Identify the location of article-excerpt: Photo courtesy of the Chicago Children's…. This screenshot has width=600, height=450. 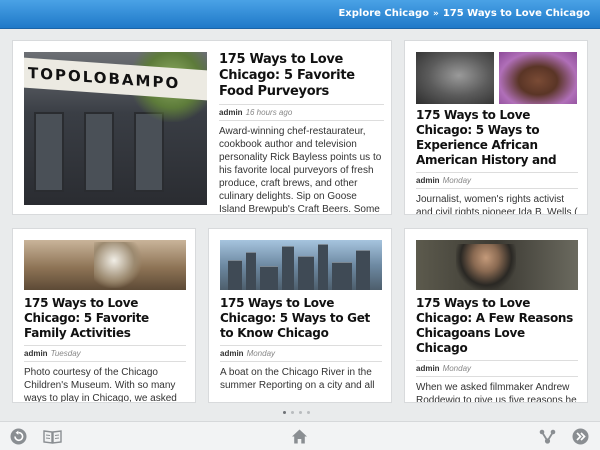
(105, 381).